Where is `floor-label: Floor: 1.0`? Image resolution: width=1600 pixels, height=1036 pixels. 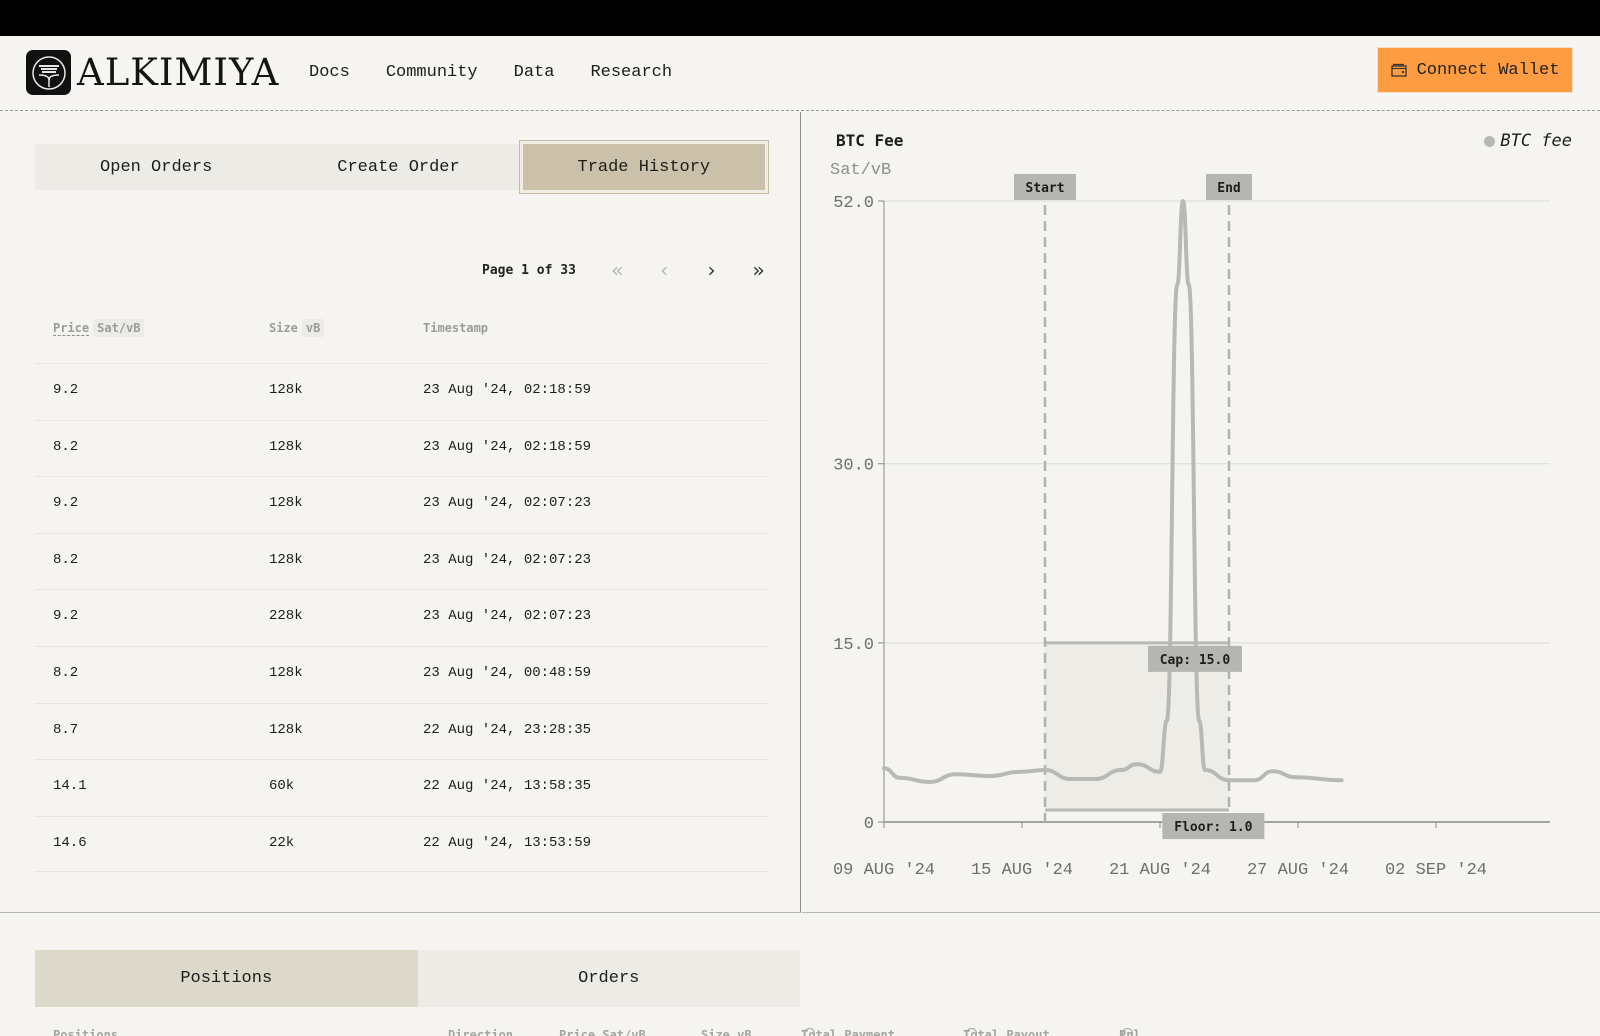
floor-label: Floor: 1.0 is located at coordinates (1213, 827).